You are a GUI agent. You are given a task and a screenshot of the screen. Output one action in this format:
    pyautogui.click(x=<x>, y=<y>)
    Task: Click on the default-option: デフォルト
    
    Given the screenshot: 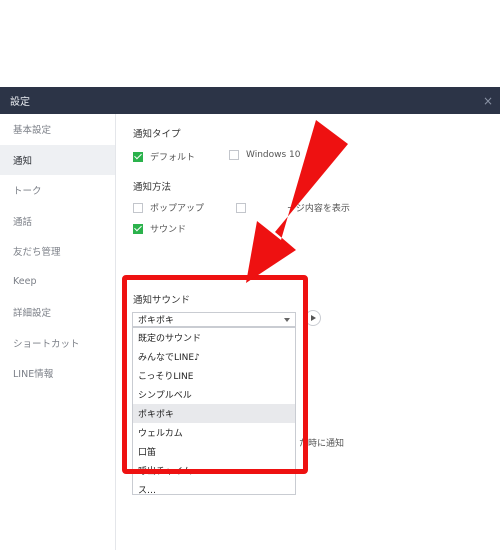 What is the action you would take?
    pyautogui.click(x=164, y=156)
    